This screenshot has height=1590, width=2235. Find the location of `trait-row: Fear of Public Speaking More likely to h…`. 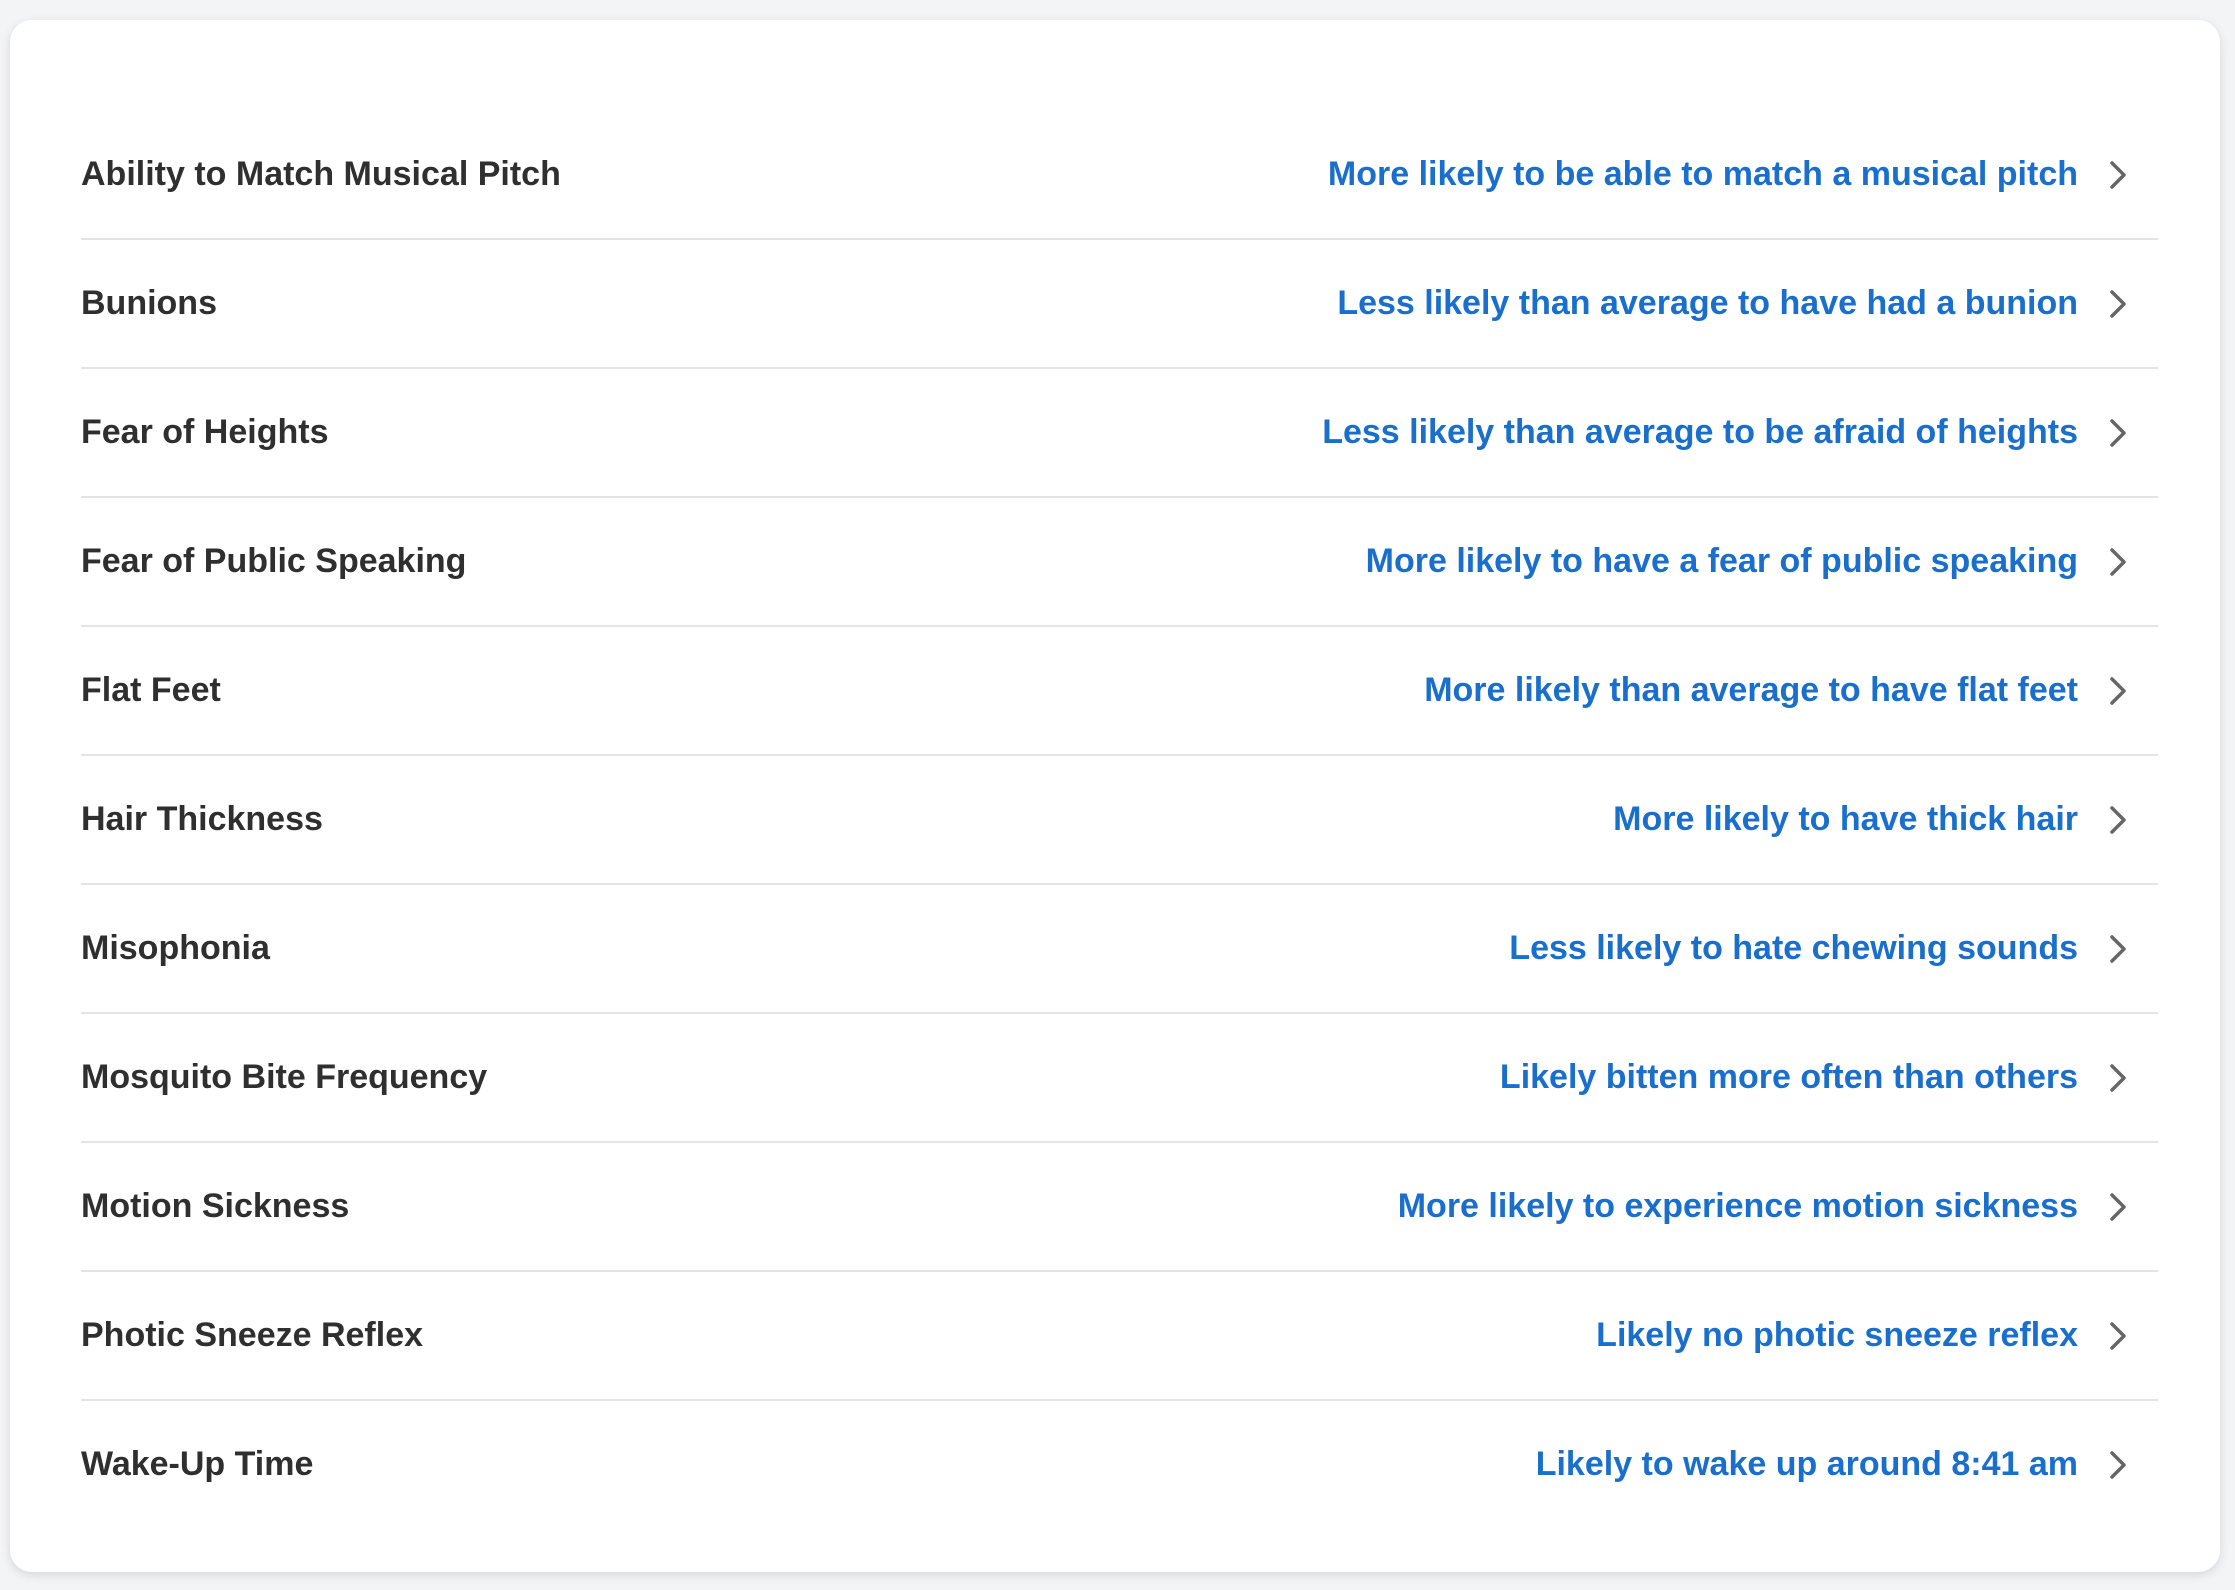

trait-row: Fear of Public Speaking More likely to h… is located at coordinates (1119, 562).